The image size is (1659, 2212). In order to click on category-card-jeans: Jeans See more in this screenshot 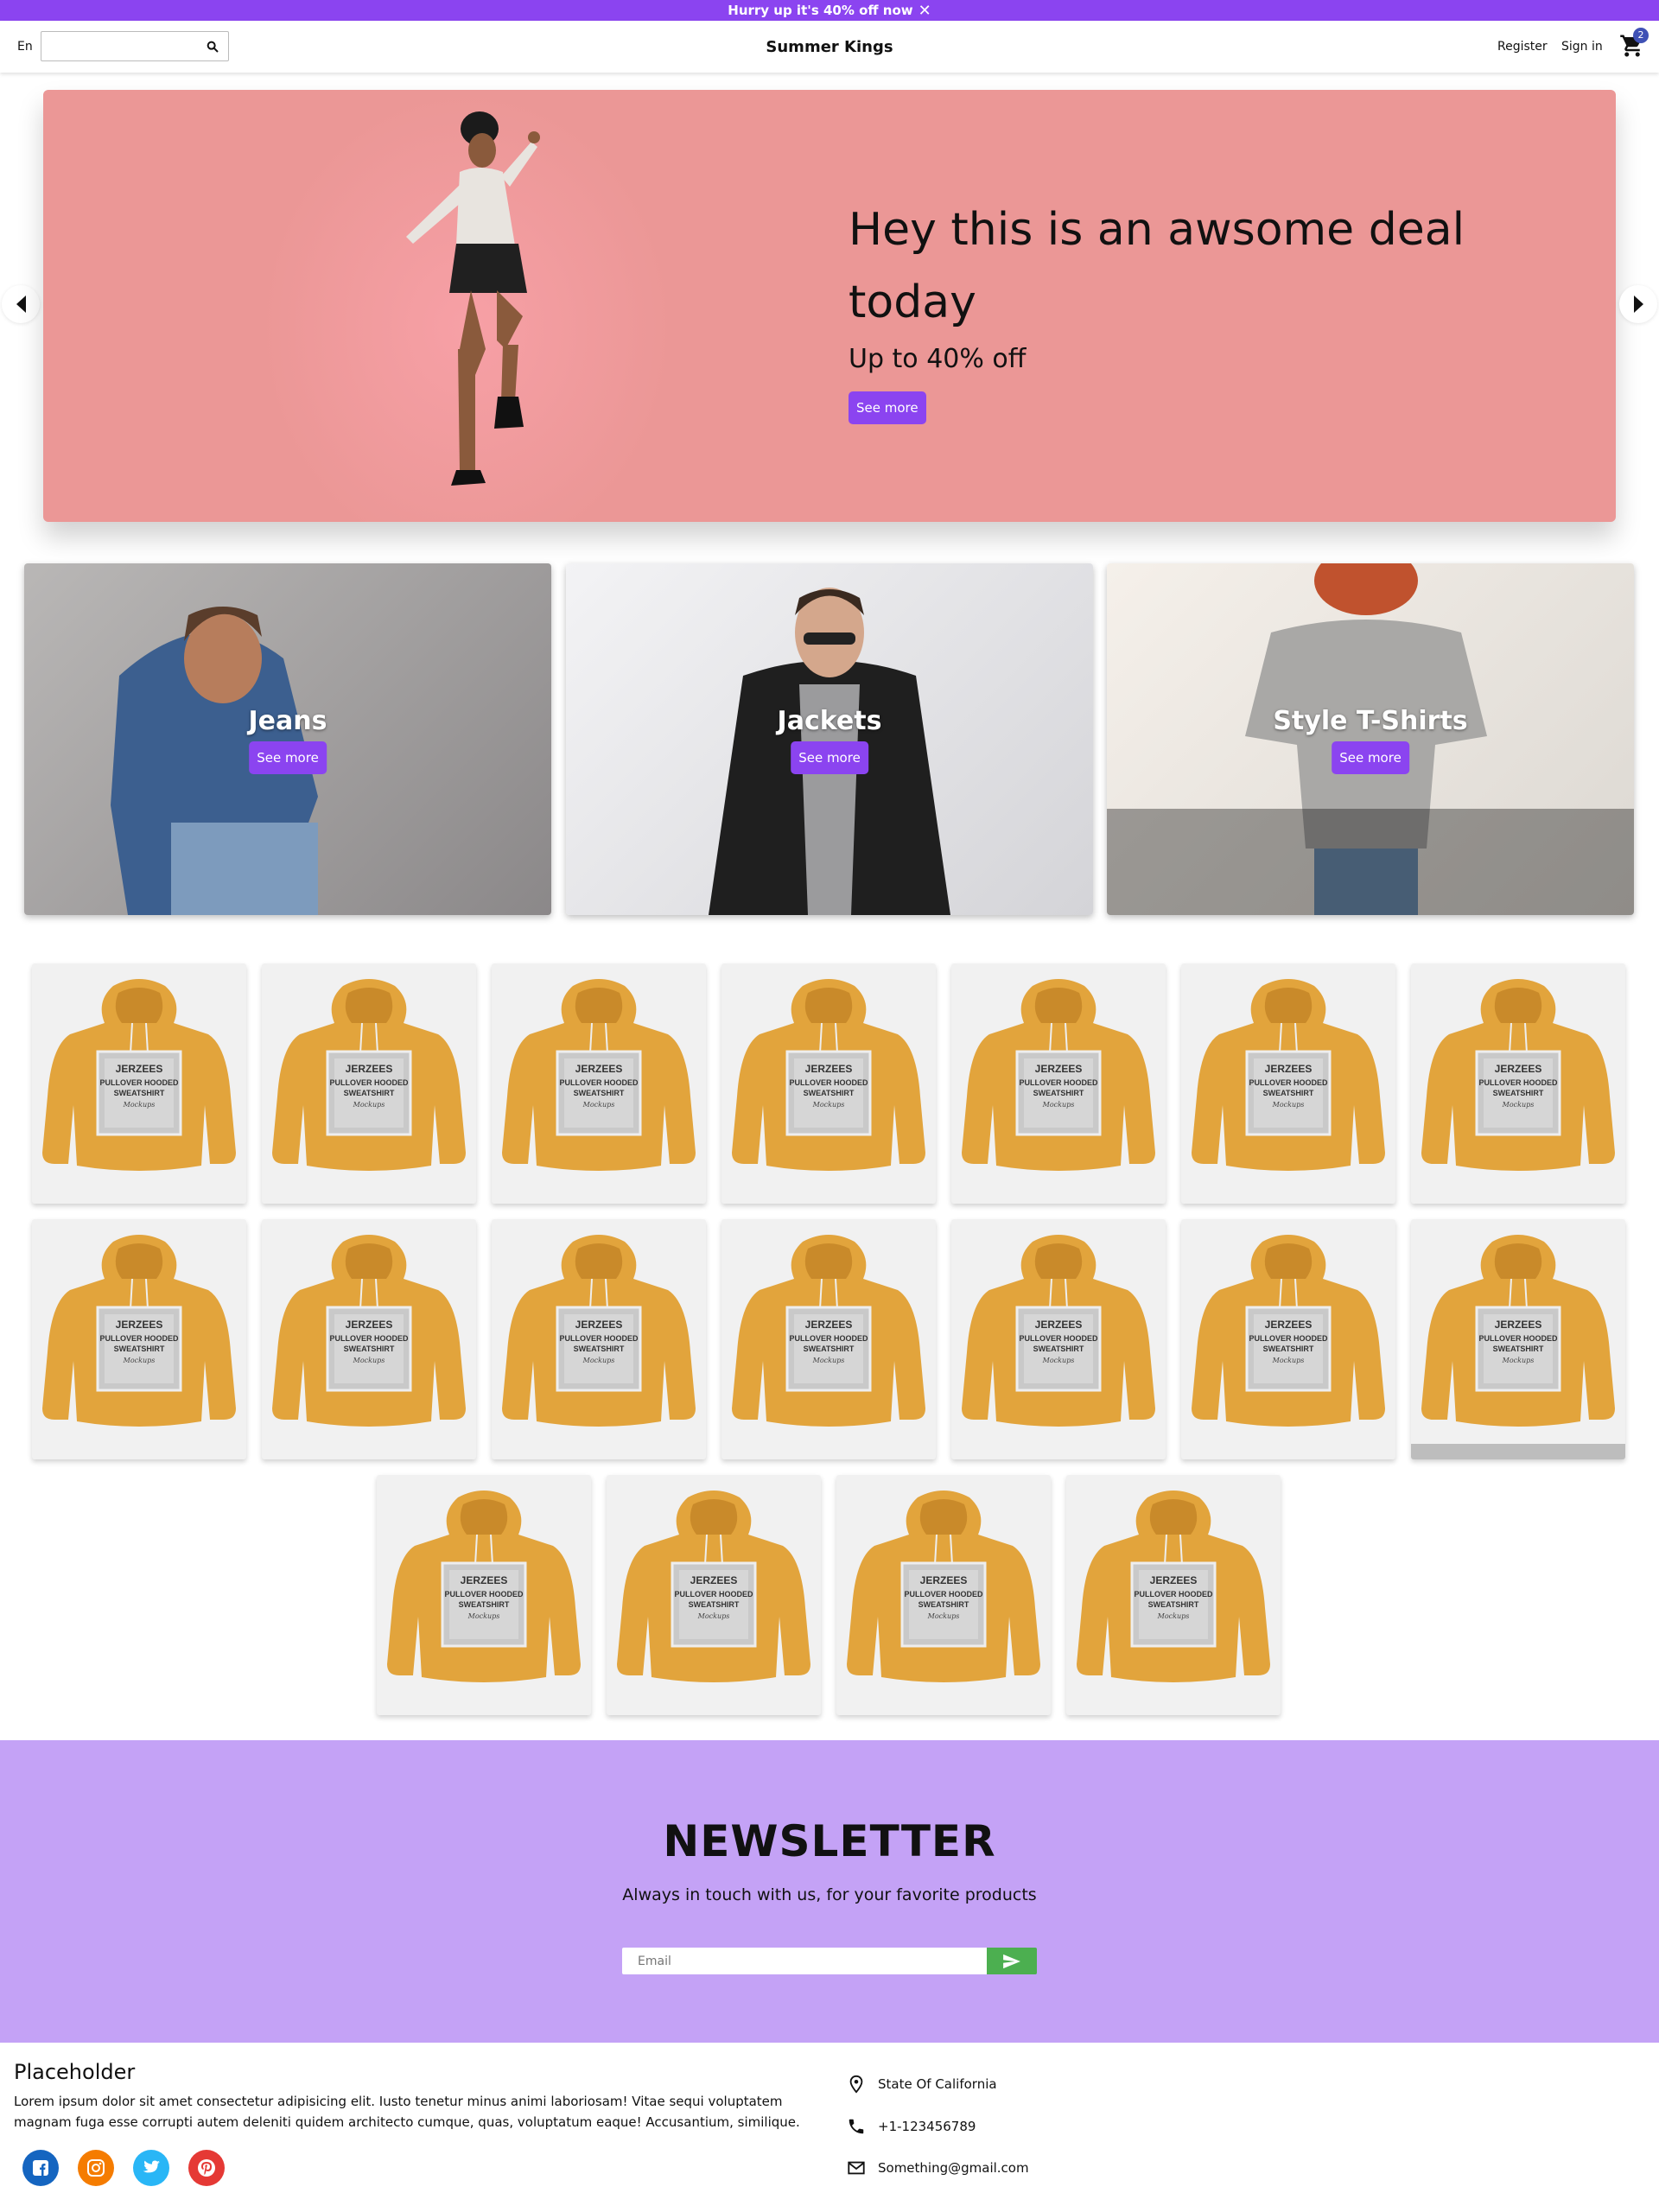, I will do `click(287, 739)`.